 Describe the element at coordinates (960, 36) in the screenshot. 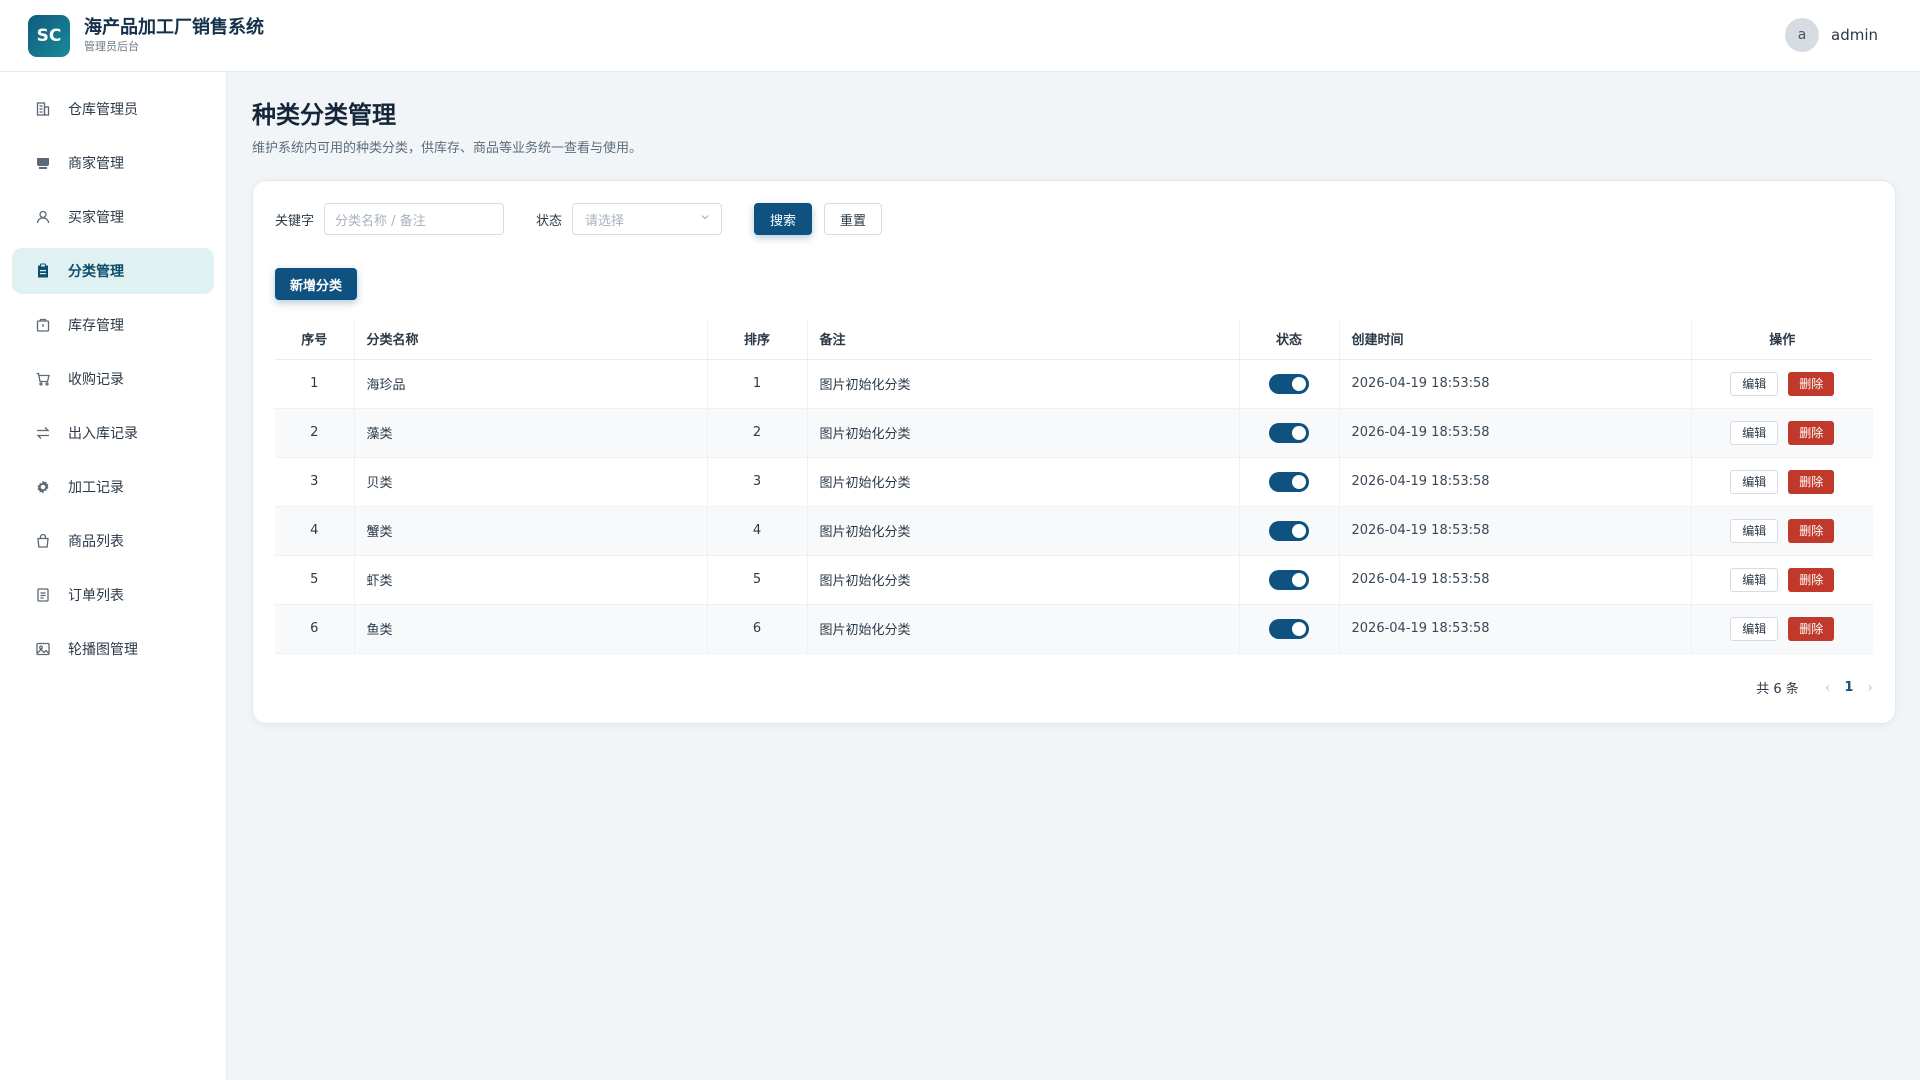

I see `top-header: SC 海产品加工厂销售系统 管理员后台 a admin` at that location.